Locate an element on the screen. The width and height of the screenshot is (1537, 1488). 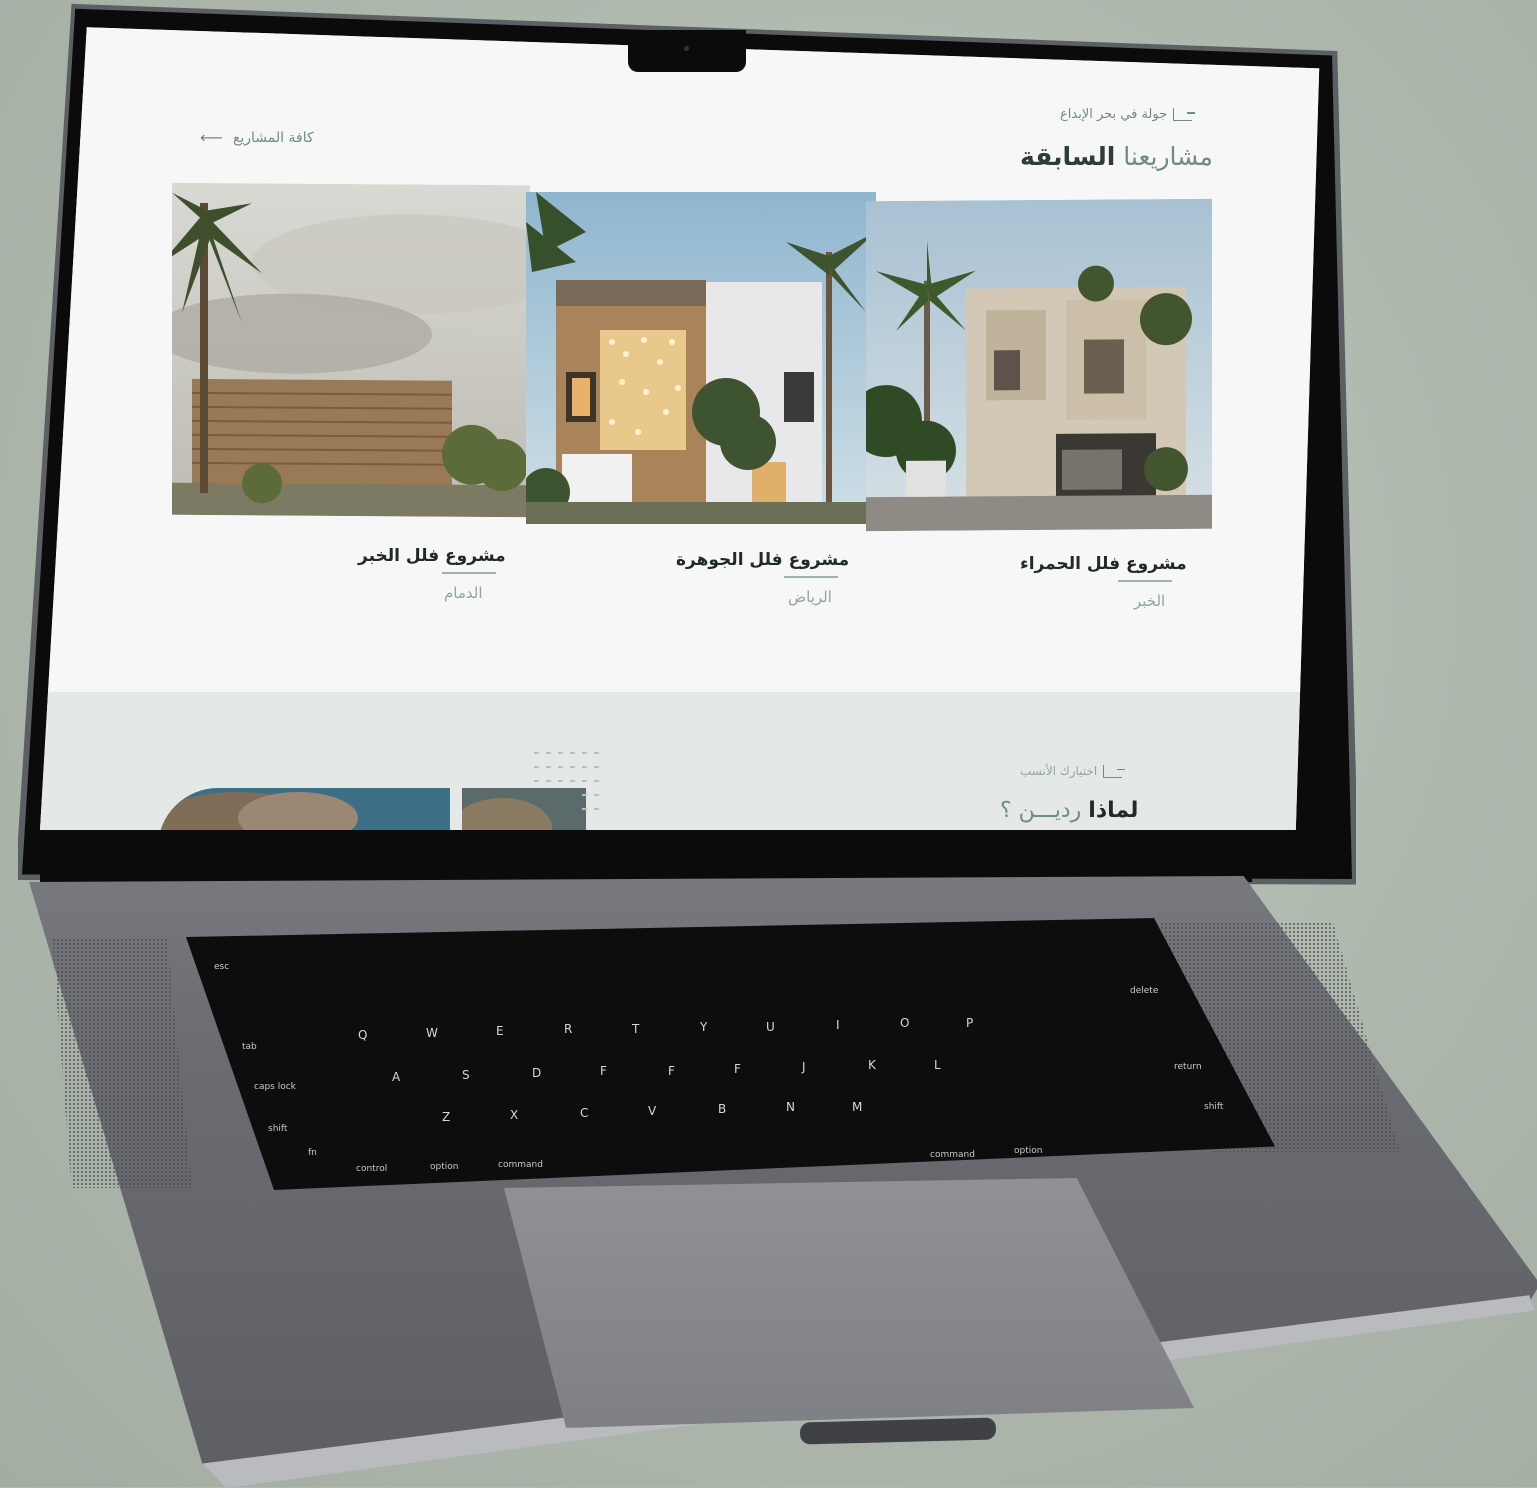
camera-notch is located at coordinates (687, 51).